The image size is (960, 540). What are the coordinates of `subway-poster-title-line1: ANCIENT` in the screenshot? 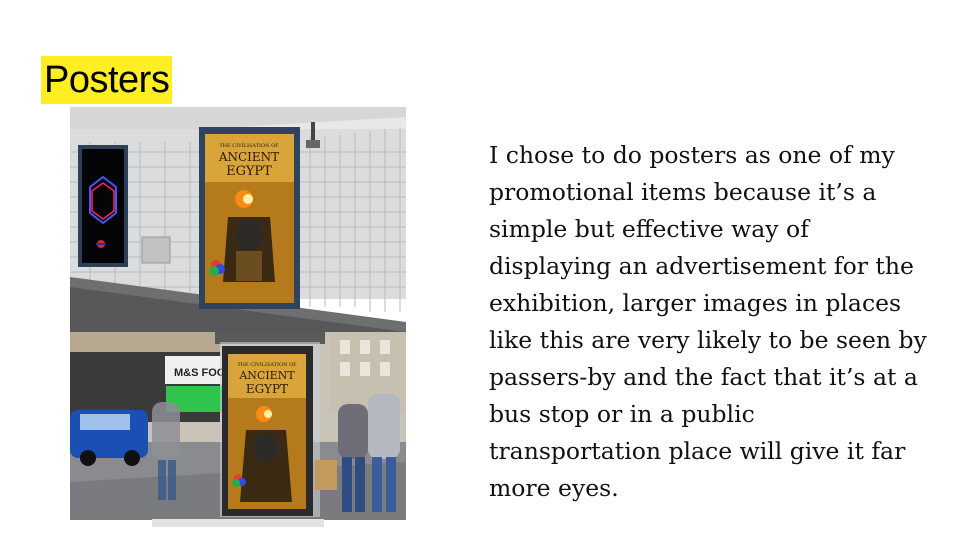 It's located at (248, 157).